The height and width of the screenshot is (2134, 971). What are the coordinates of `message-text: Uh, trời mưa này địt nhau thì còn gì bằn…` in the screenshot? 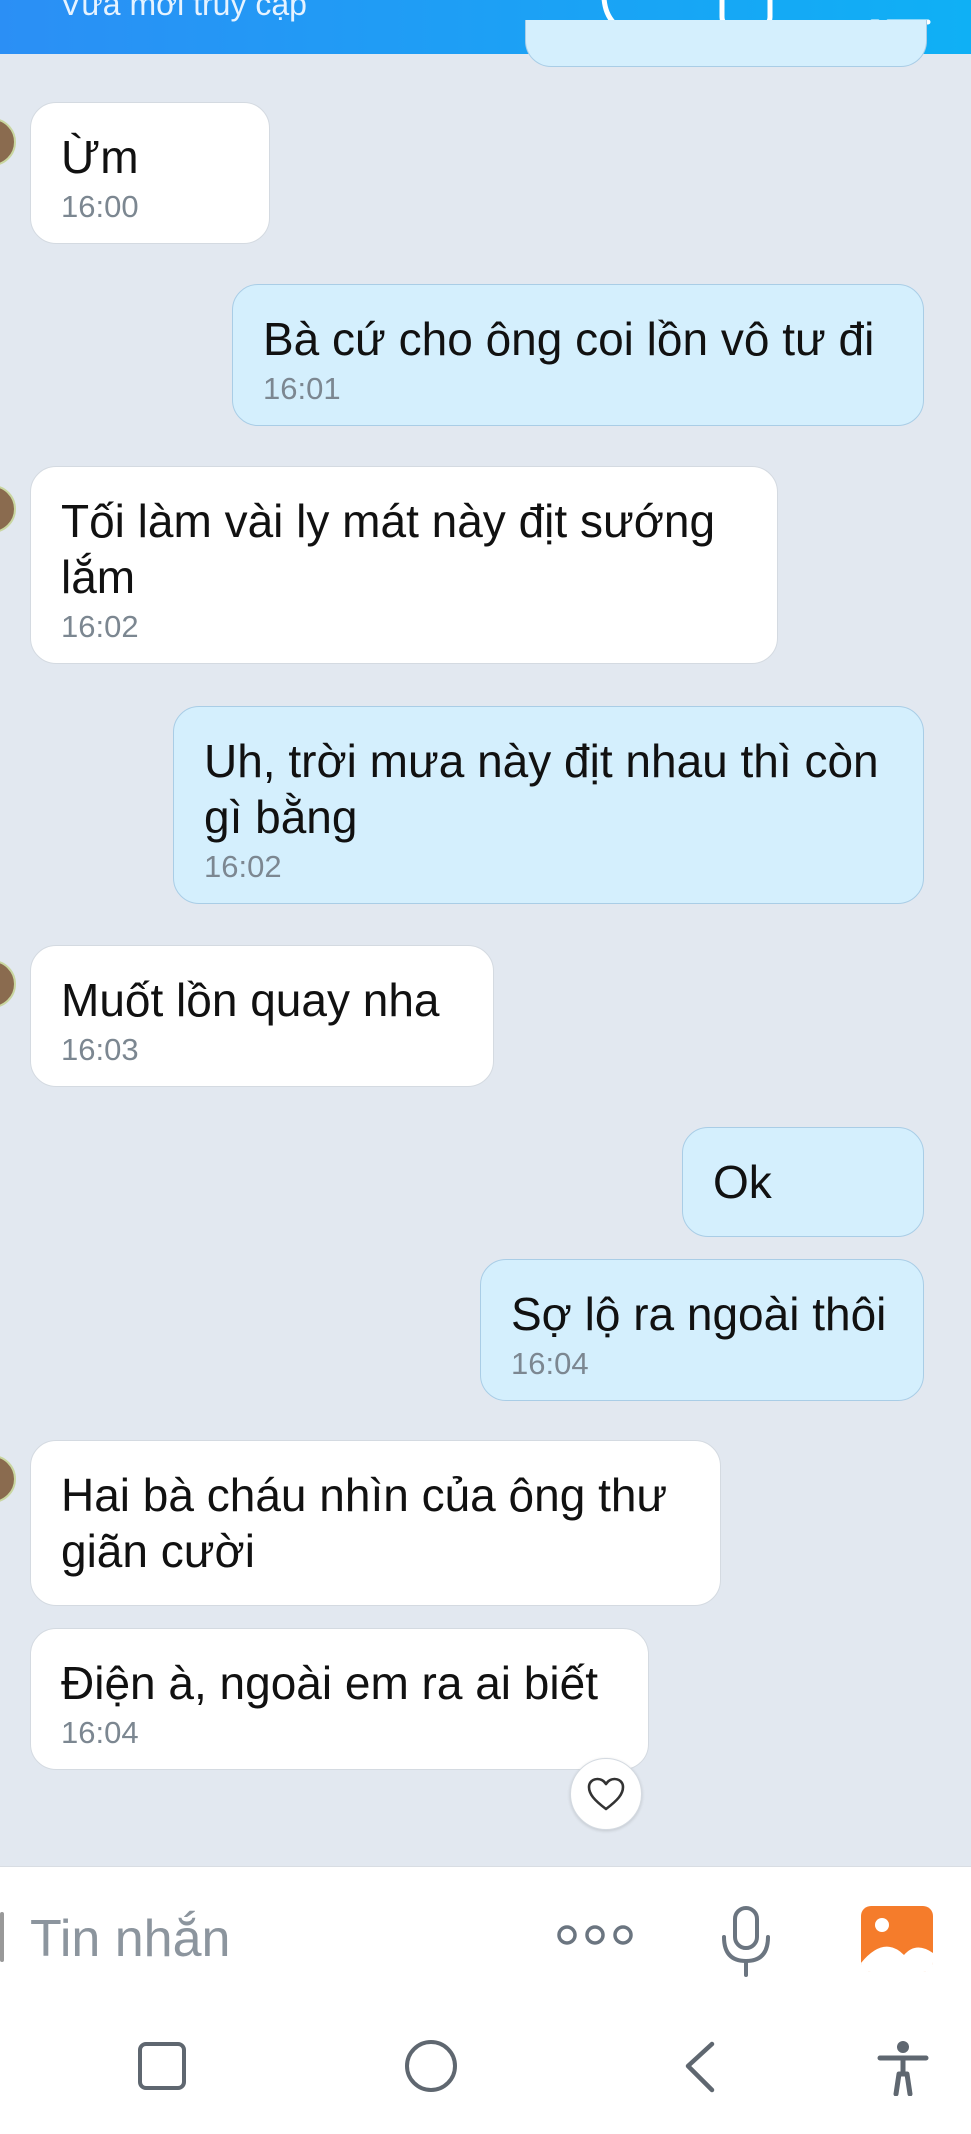 It's located at (541, 789).